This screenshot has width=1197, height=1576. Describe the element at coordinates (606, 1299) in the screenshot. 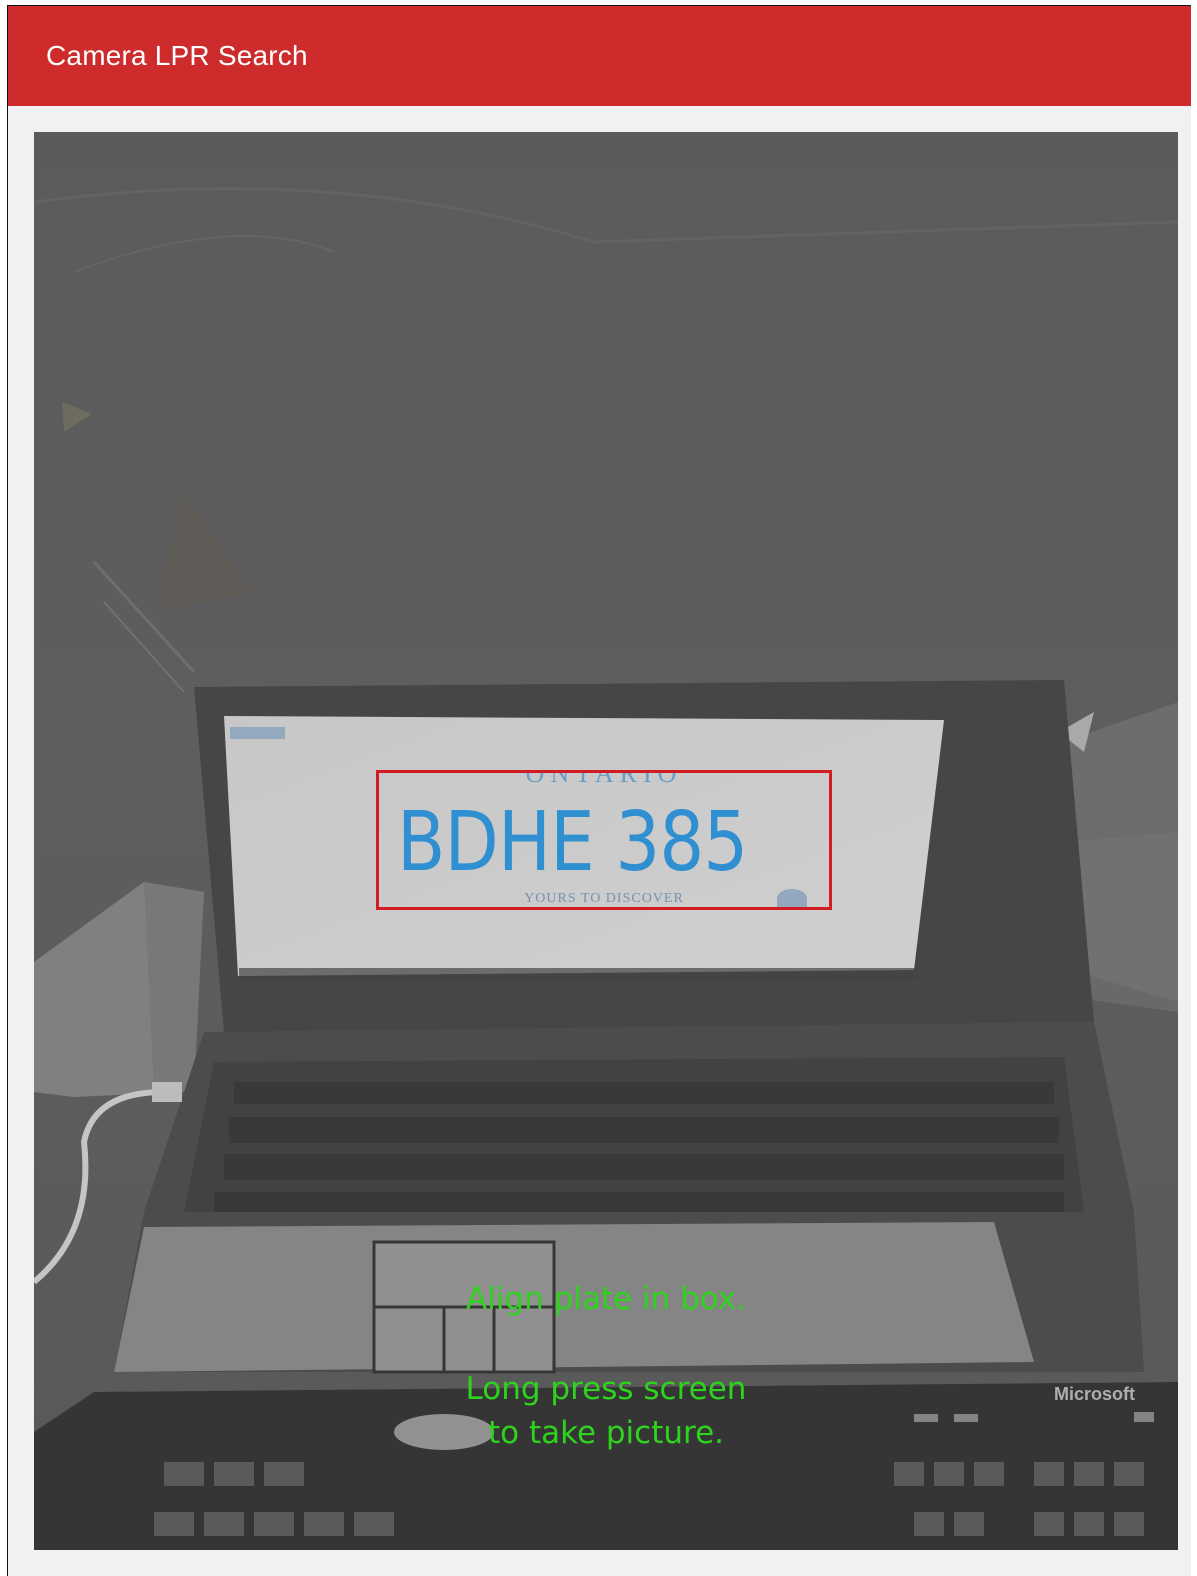

I see `align-instruction: Align plate in box.` at that location.